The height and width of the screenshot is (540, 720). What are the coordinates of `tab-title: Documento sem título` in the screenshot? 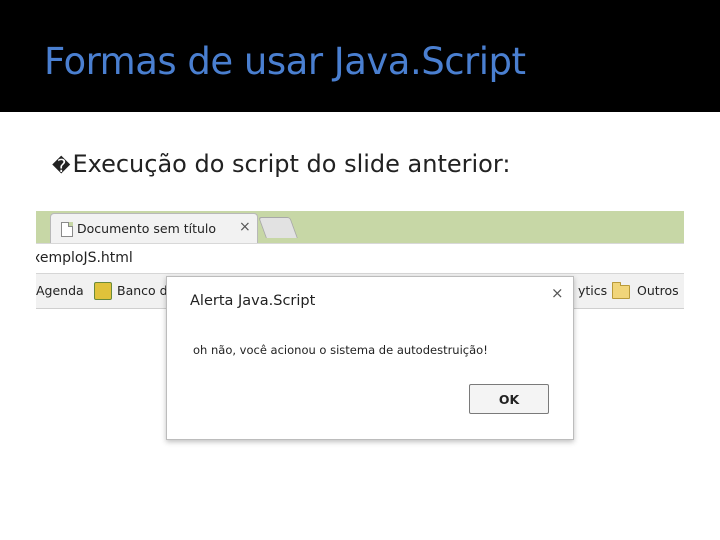 It's located at (147, 228).